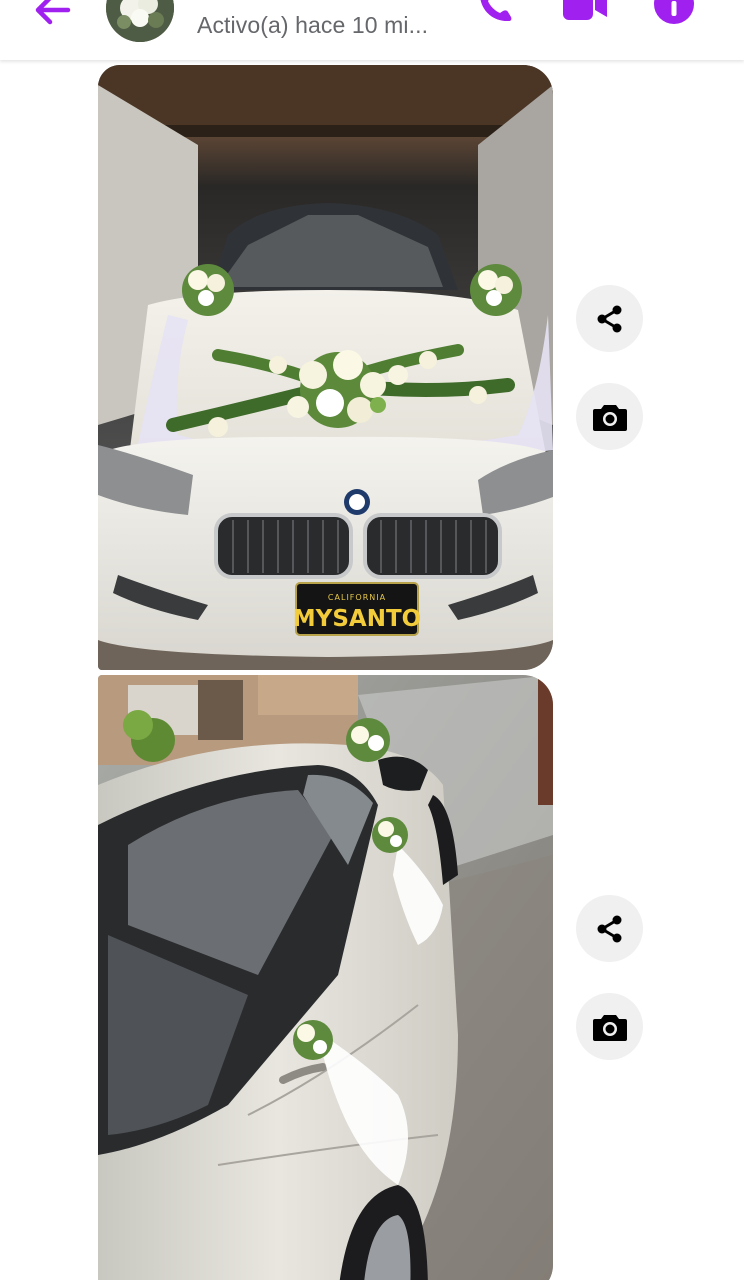  What do you see at coordinates (496, 11) in the screenshot?
I see `phone-icon` at bounding box center [496, 11].